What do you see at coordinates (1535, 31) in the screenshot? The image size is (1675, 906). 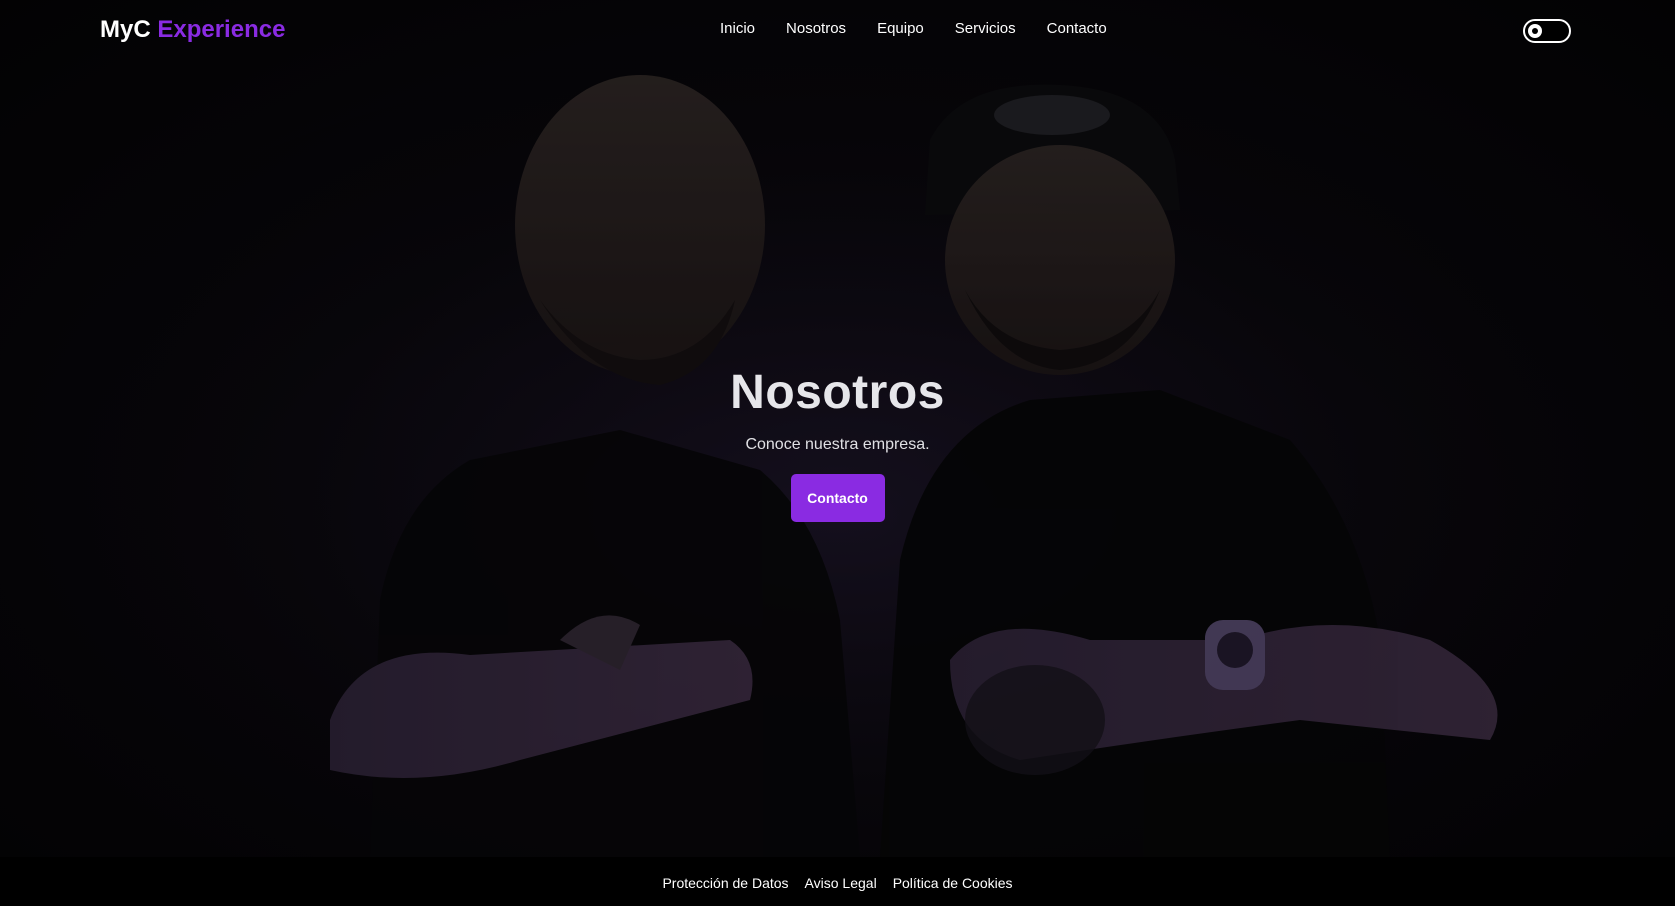 I see `gear-icon` at bounding box center [1535, 31].